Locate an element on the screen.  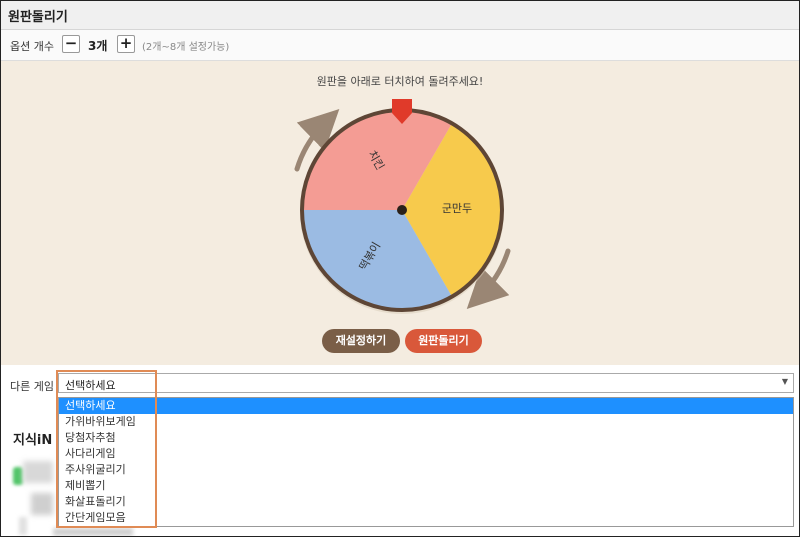
increase-button: + is located at coordinates (126, 44).